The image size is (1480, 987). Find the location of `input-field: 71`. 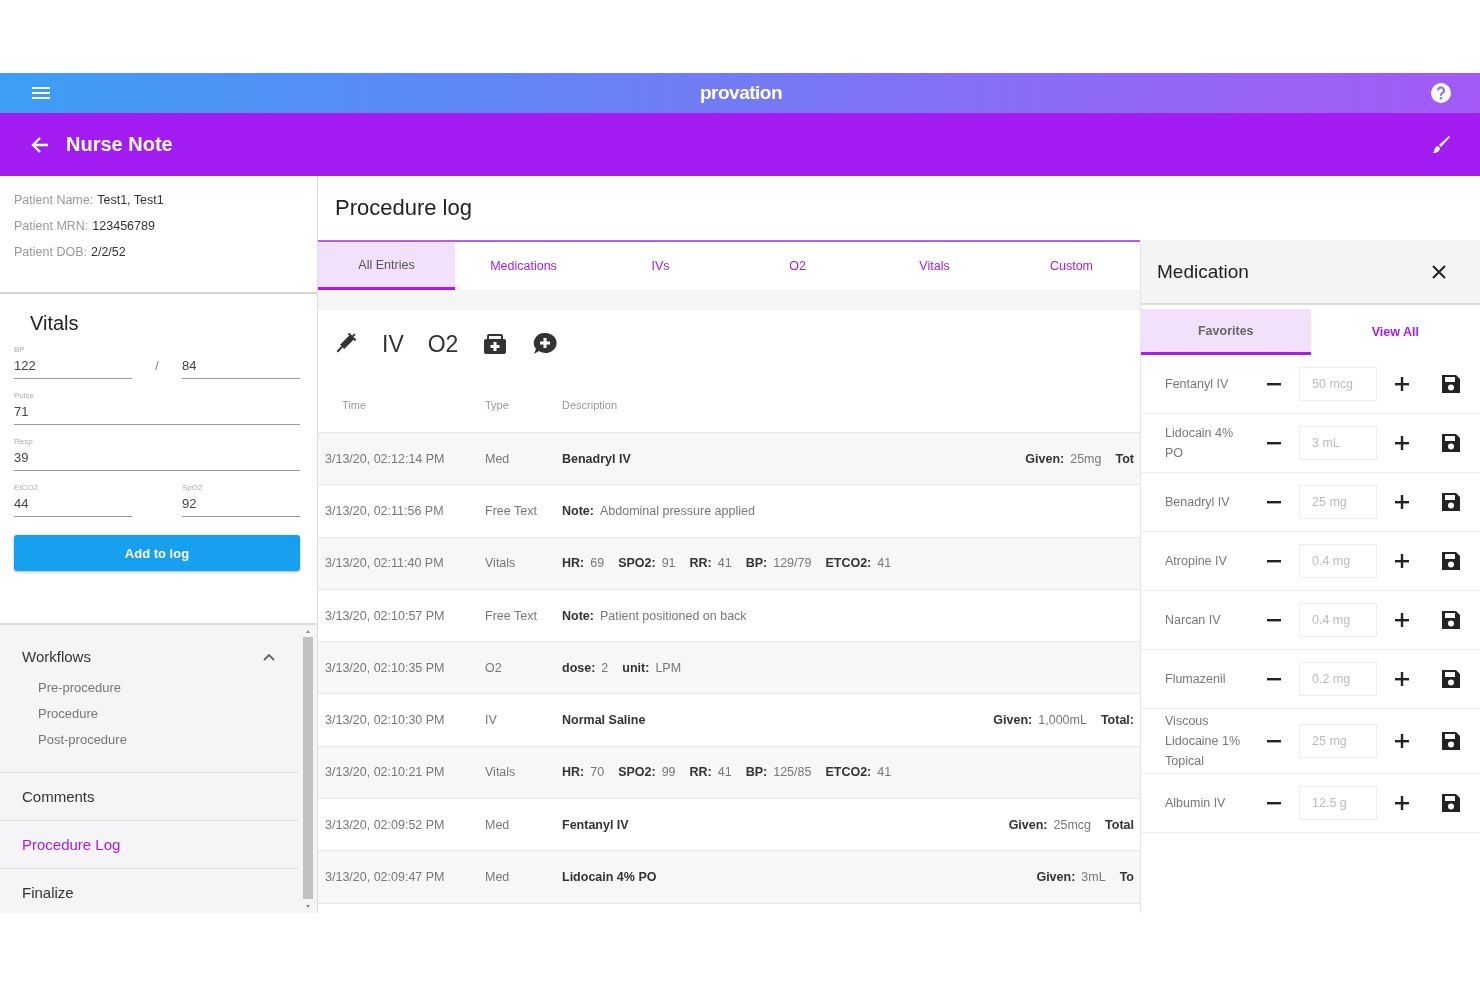

input-field: 71 is located at coordinates (157, 413).